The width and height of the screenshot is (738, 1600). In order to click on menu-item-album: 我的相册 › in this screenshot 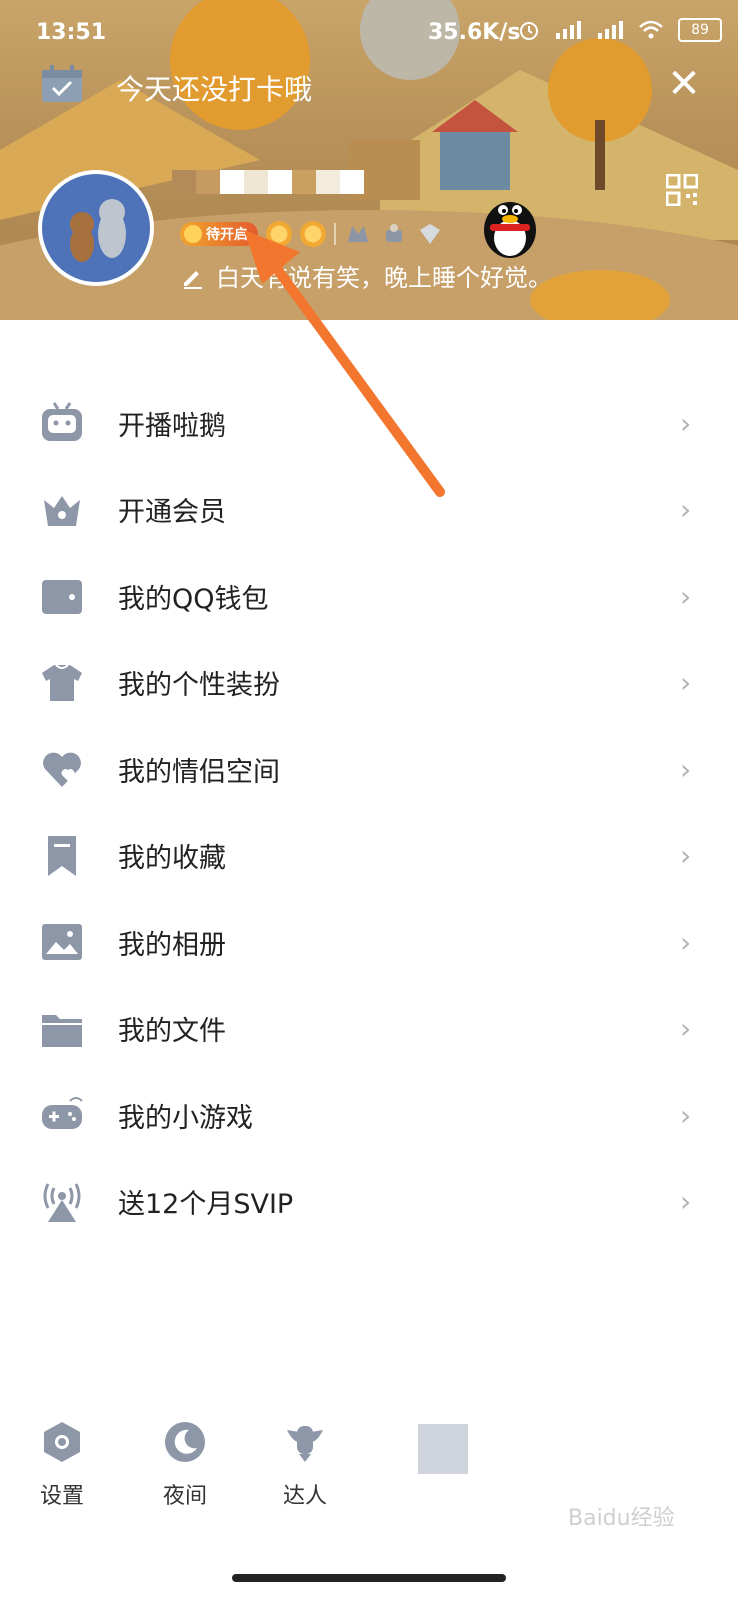, I will do `click(369, 942)`.